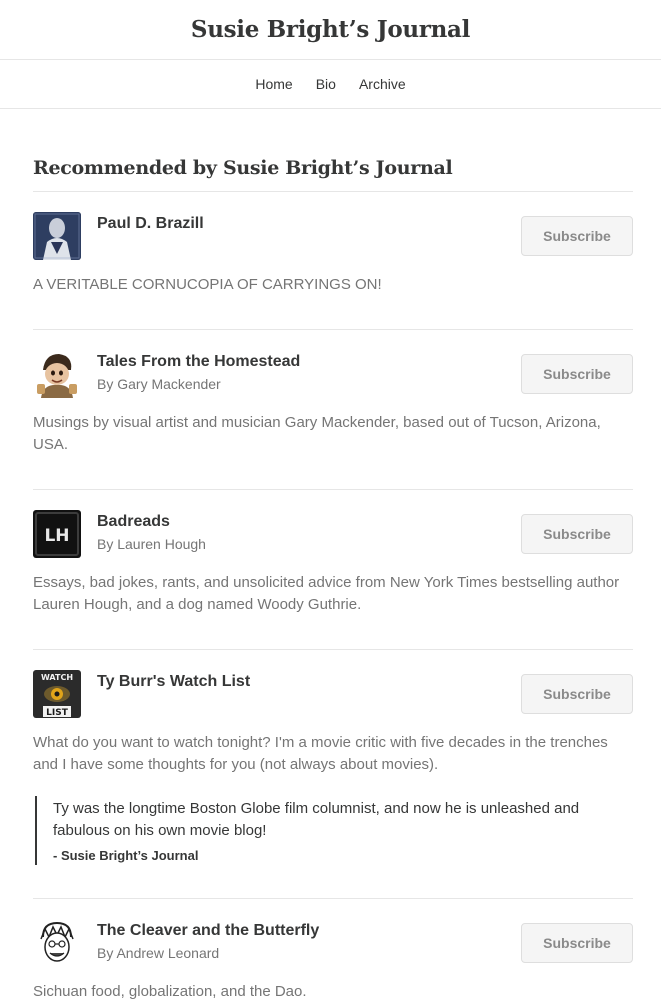 The width and height of the screenshot is (661, 1005). What do you see at coordinates (126, 855) in the screenshot?
I see `quote-attribution: - Susie Bright’s Journal` at bounding box center [126, 855].